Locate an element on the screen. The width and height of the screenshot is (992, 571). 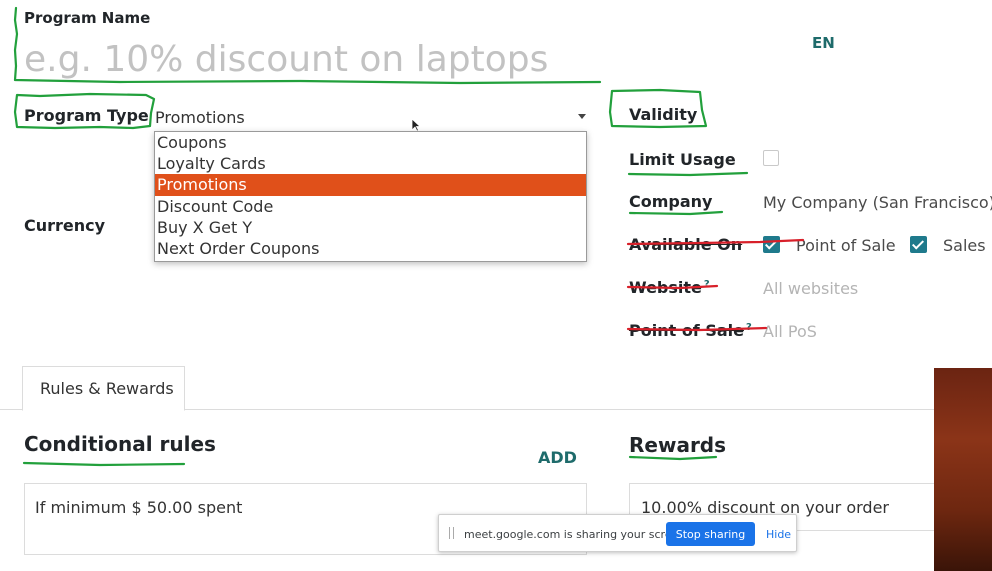
sales-checkbox is located at coordinates (918, 244).